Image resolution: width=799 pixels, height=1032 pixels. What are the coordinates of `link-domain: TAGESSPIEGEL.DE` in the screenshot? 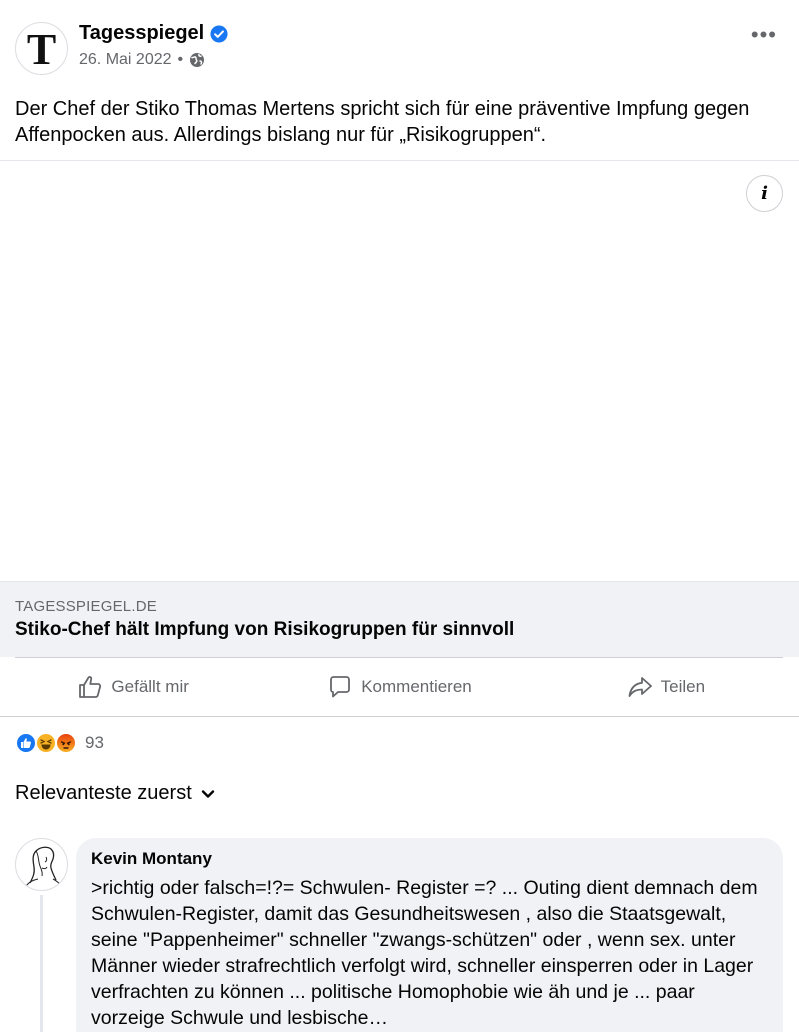 It's located at (86, 606).